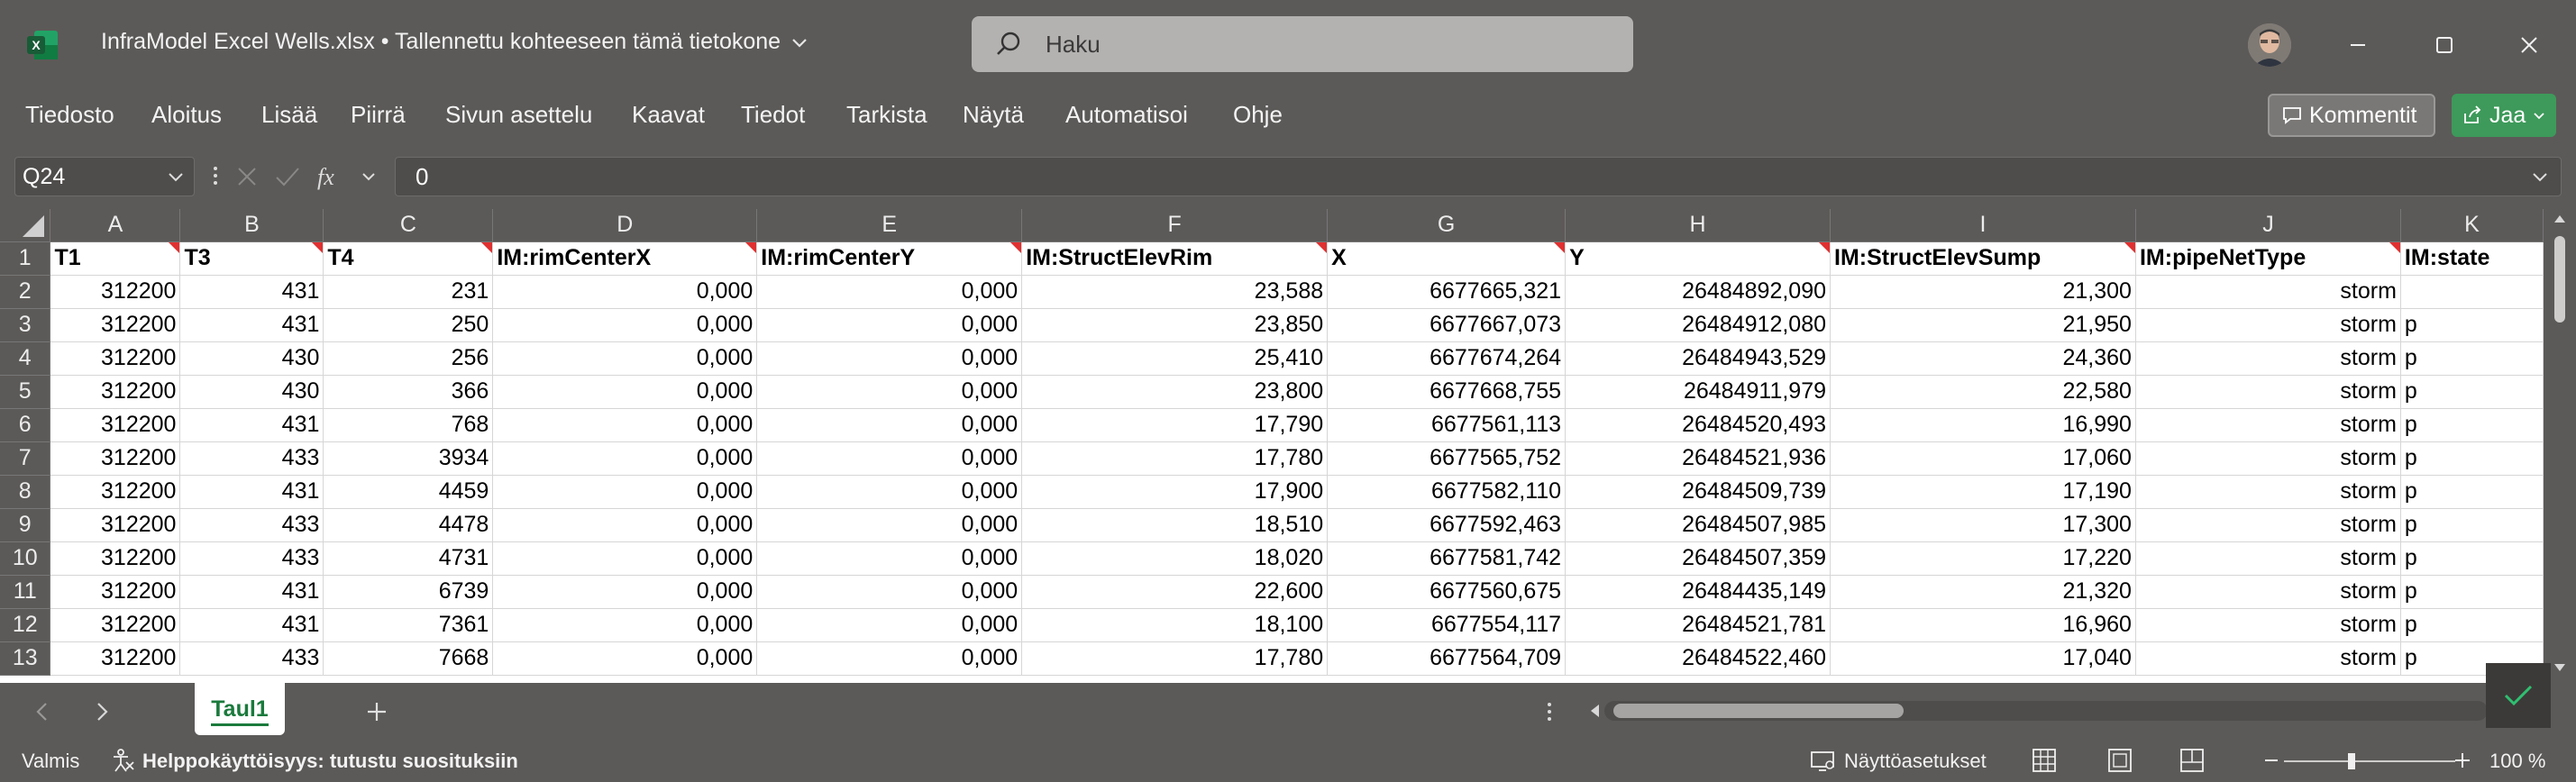  What do you see at coordinates (408, 325) in the screenshot?
I see `cell: 250` at bounding box center [408, 325].